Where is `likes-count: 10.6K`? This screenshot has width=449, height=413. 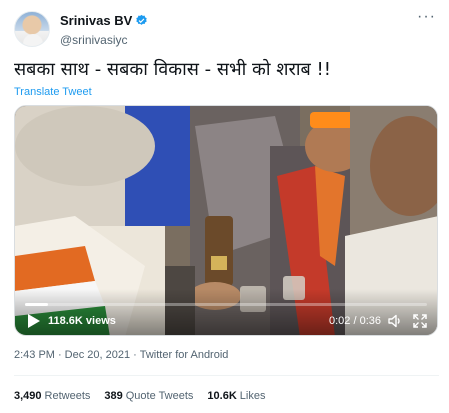
likes-count: 10.6K is located at coordinates (222, 396).